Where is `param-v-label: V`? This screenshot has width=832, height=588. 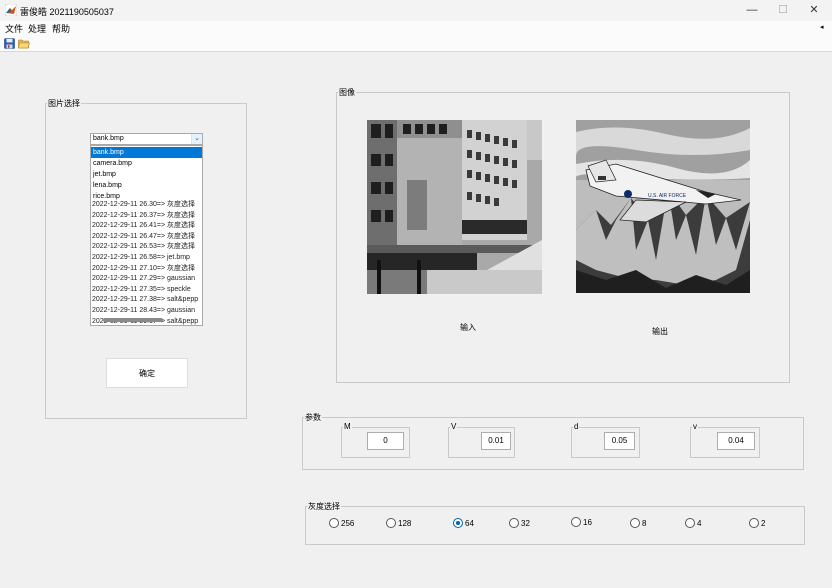
param-v-label: V is located at coordinates (454, 426).